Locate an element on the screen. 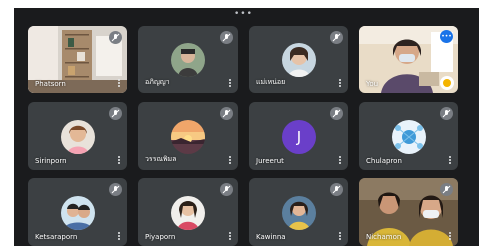 This screenshot has width=485, height=247. avatar: J is located at coordinates (299, 137).